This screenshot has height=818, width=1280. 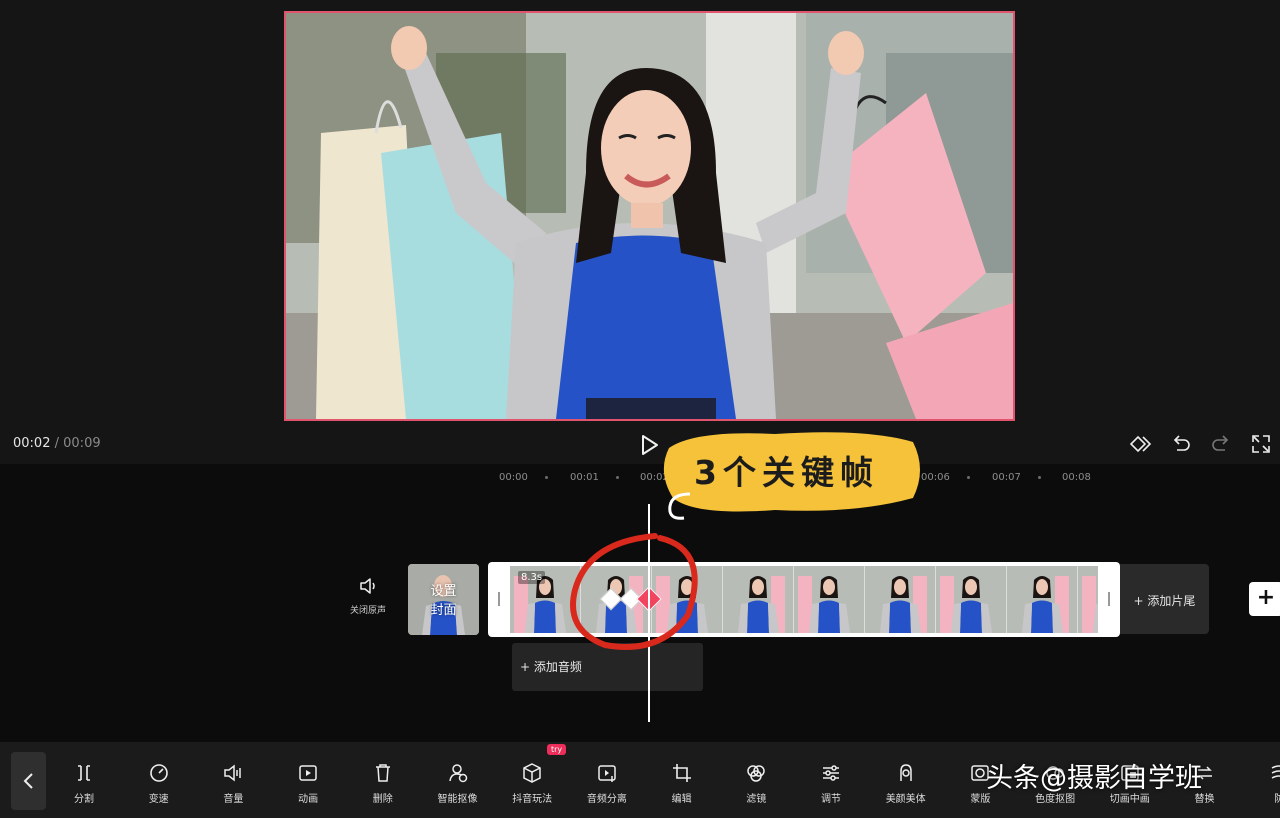 What do you see at coordinates (1171, 601) in the screenshot?
I see `add-tail-text: 添加片尾` at bounding box center [1171, 601].